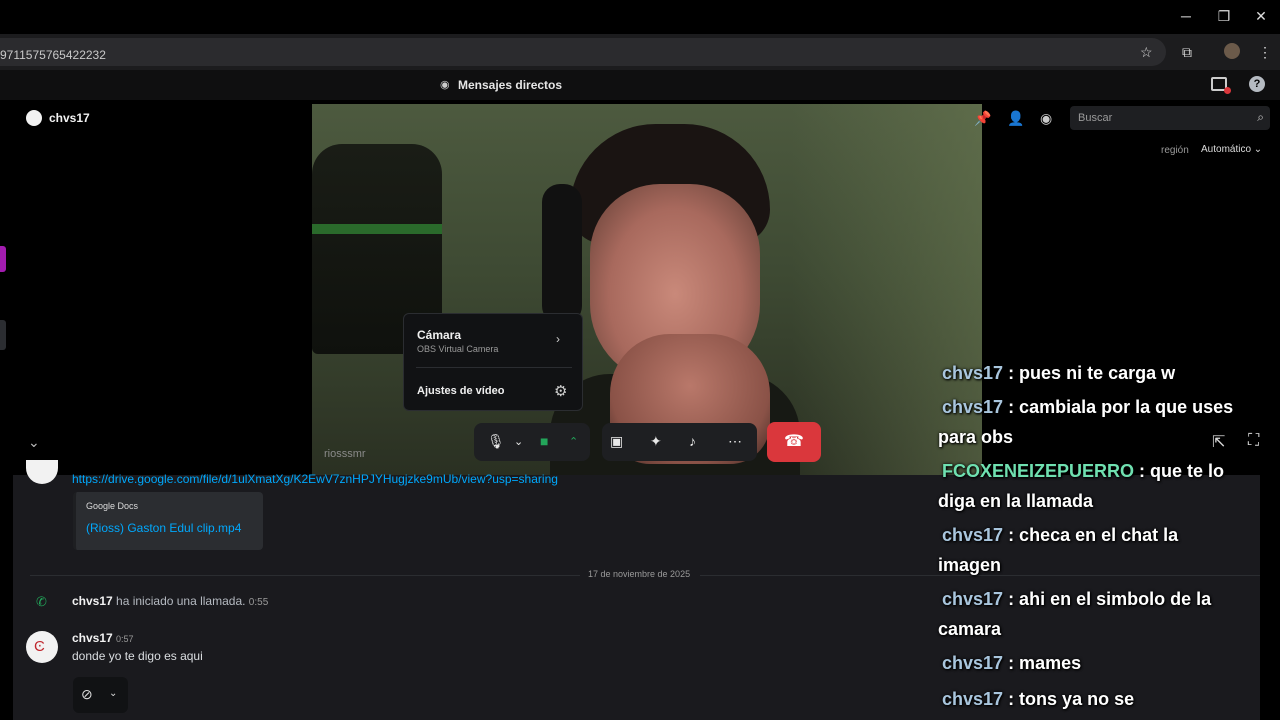  What do you see at coordinates (1227, 90) in the screenshot?
I see `notification-dot` at bounding box center [1227, 90].